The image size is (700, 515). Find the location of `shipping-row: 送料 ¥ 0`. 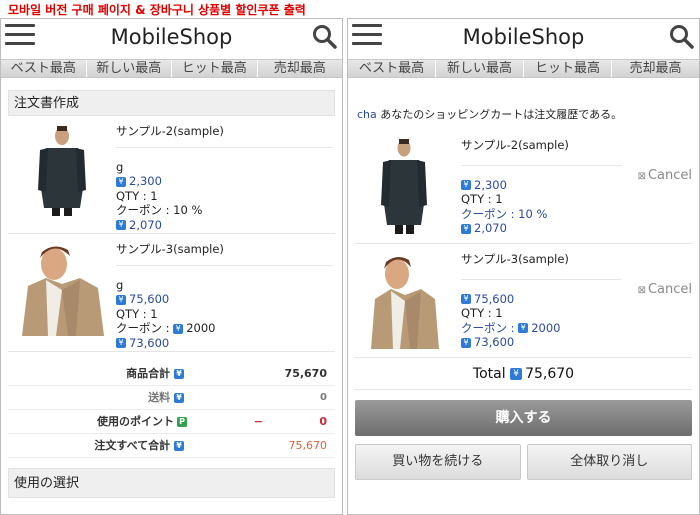

shipping-row: 送料 ¥ 0 is located at coordinates (171, 398).